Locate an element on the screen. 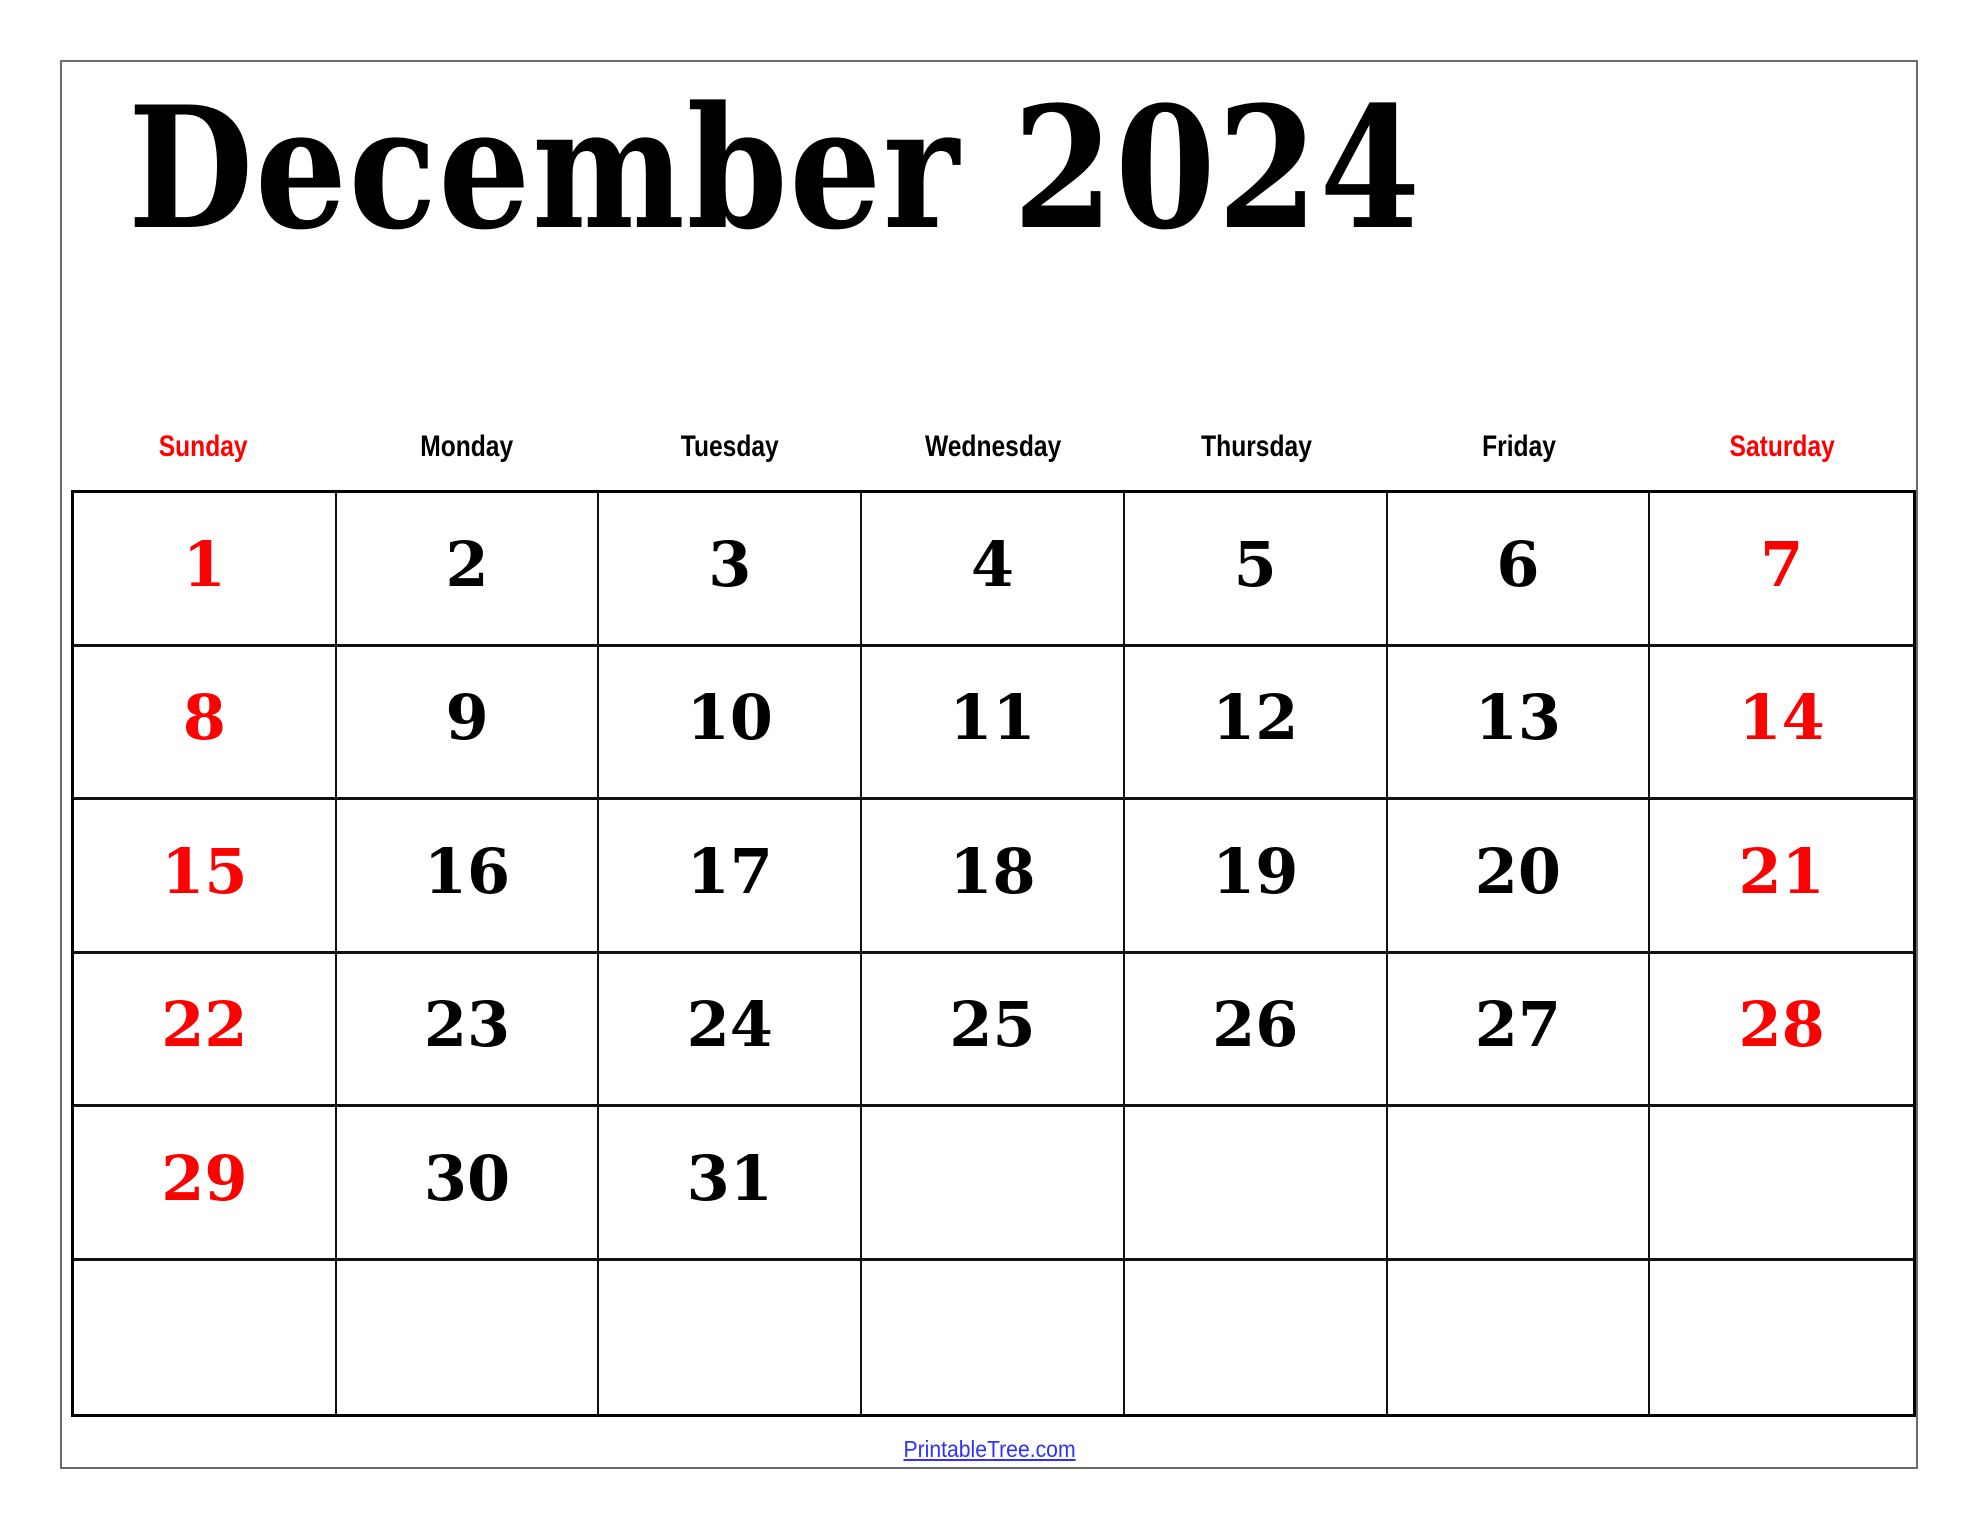 This screenshot has height=1530, width=1980. day-number: 28 is located at coordinates (1781, 1025).